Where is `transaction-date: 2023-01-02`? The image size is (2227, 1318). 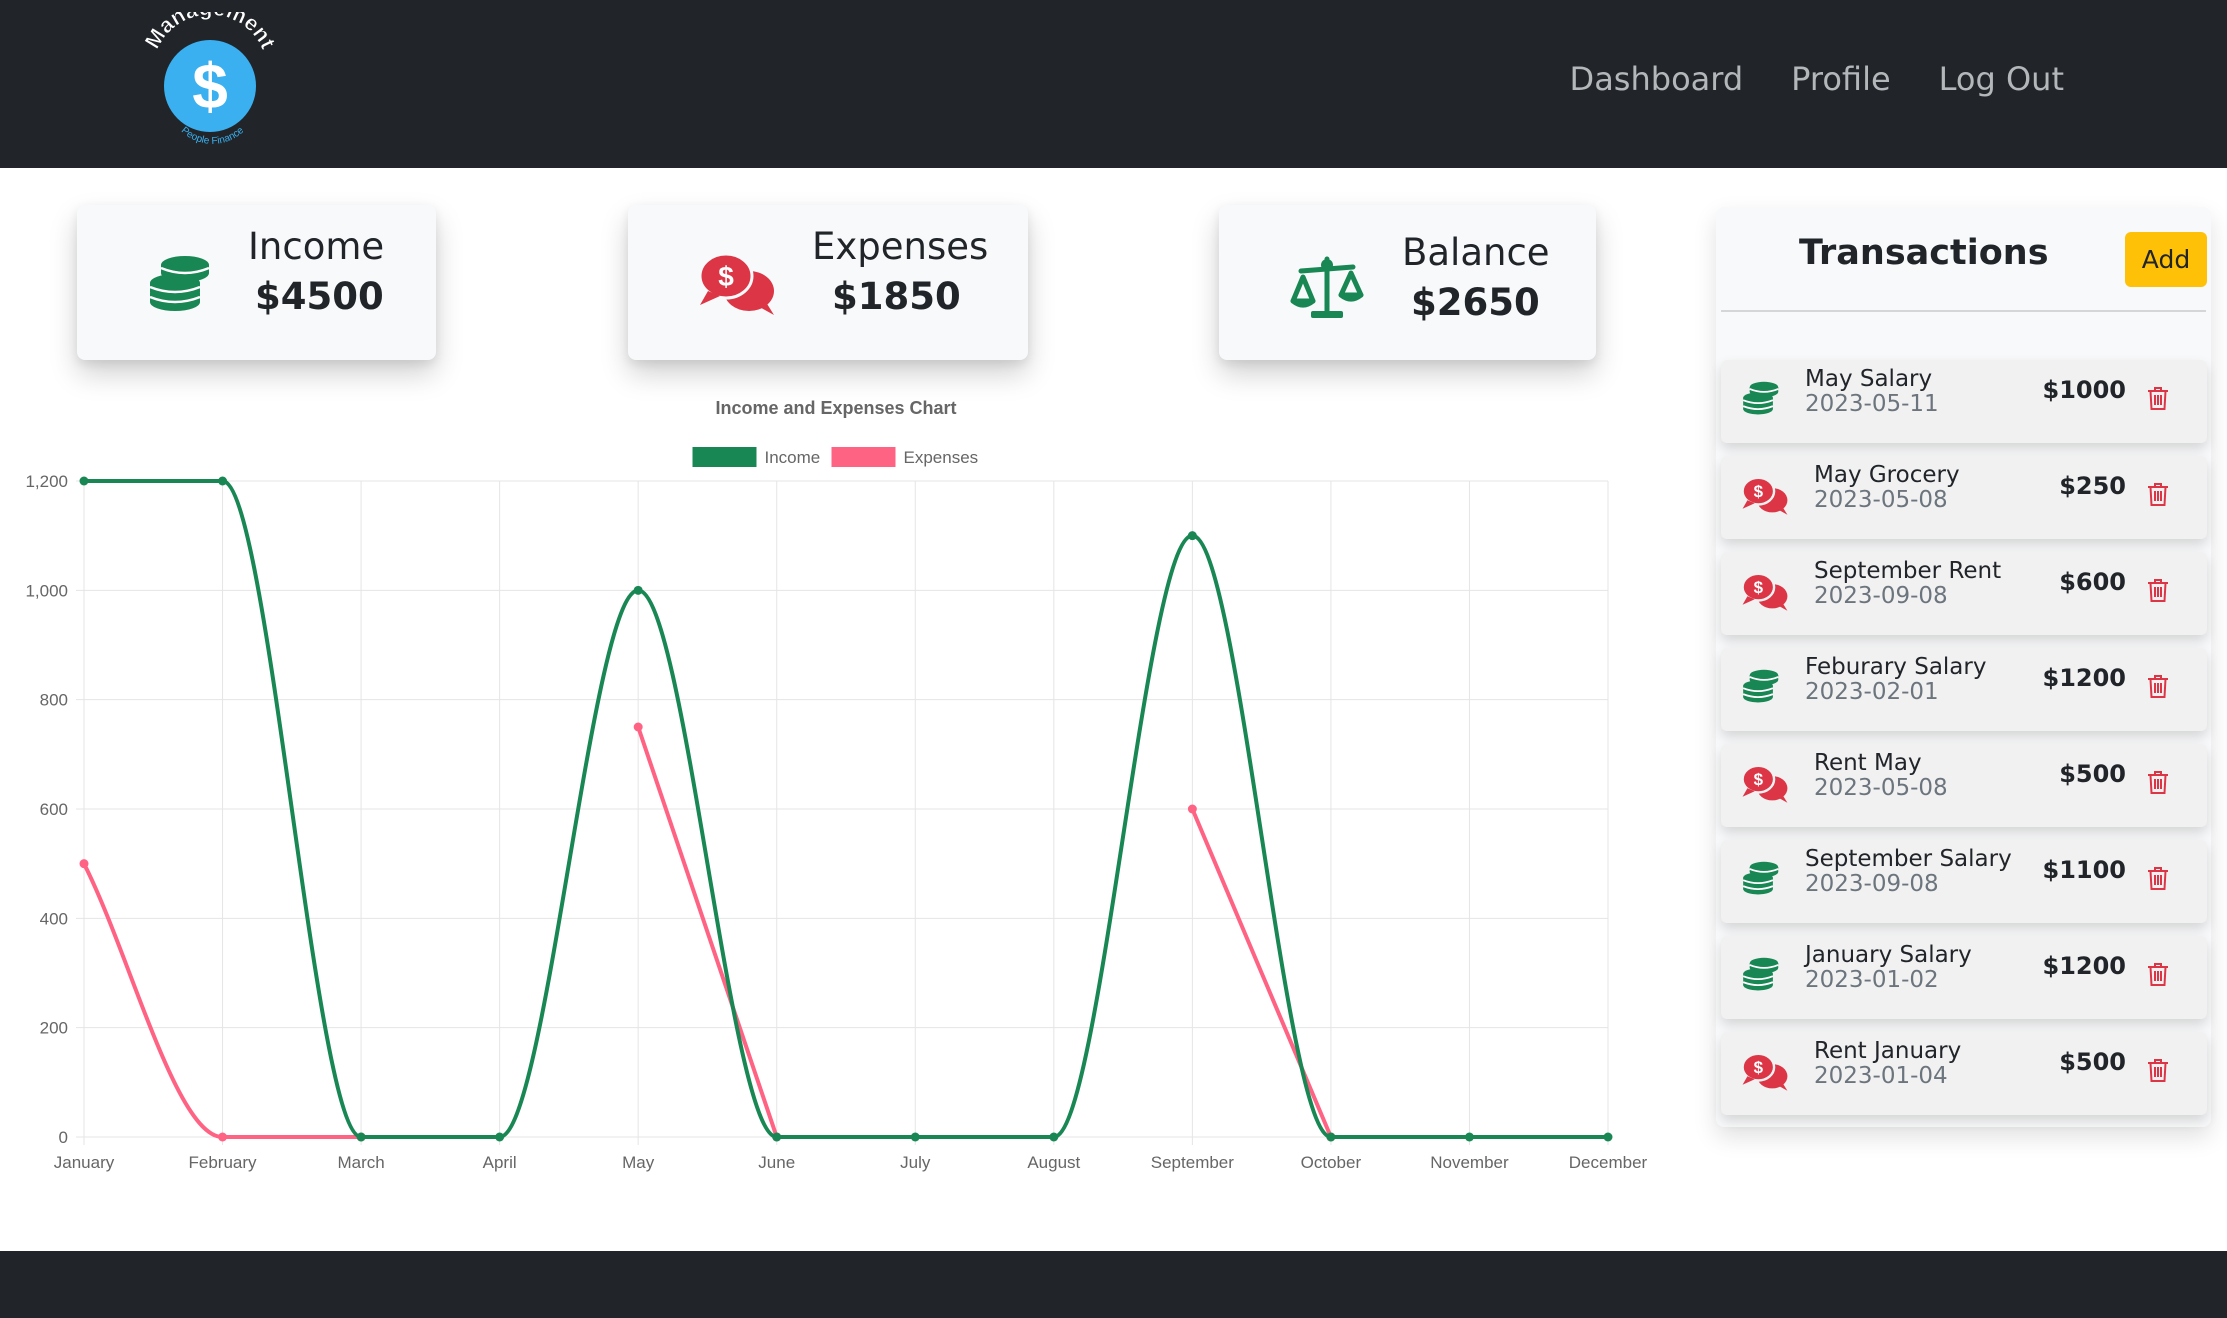
transaction-date: 2023-01-02 is located at coordinates (1872, 980).